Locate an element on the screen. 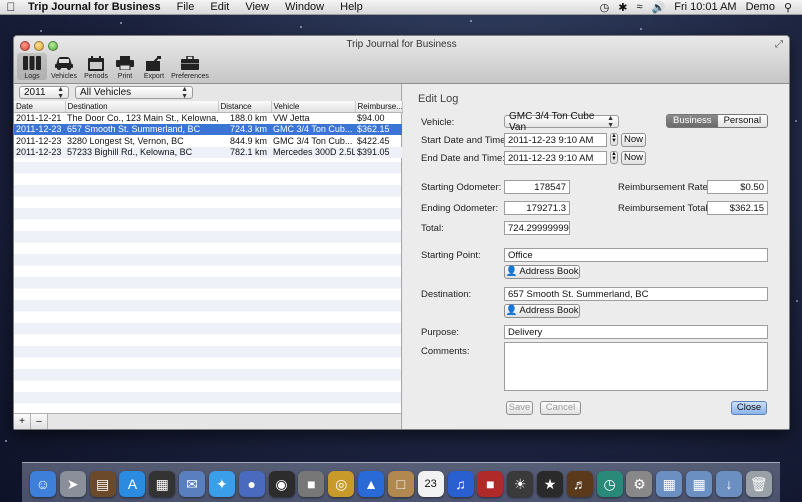  dashboard-icon: ▤ is located at coordinates (102, 484).